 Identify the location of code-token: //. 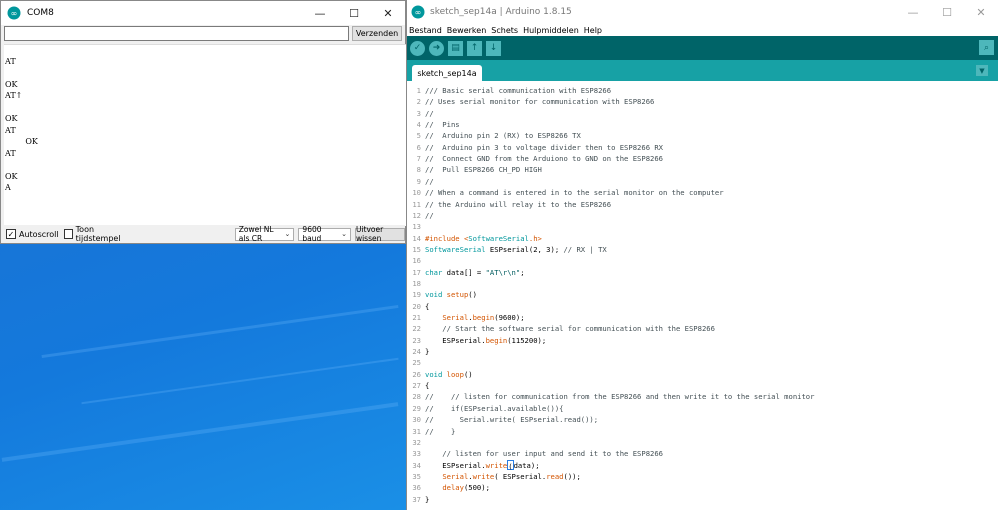
(429, 215).